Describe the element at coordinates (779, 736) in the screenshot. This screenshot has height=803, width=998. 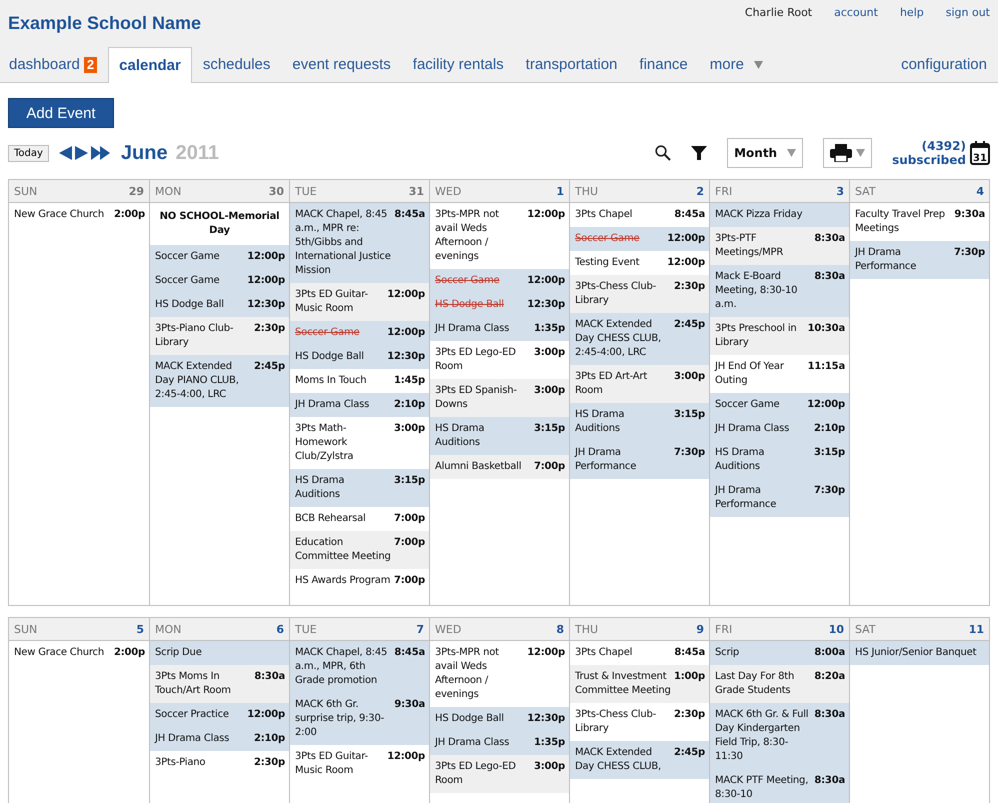
I see `calendar-event: MACK 6th Gr. & Full Day Kindergarten Field Trip, 8:30-11:30 8:30a` at that location.